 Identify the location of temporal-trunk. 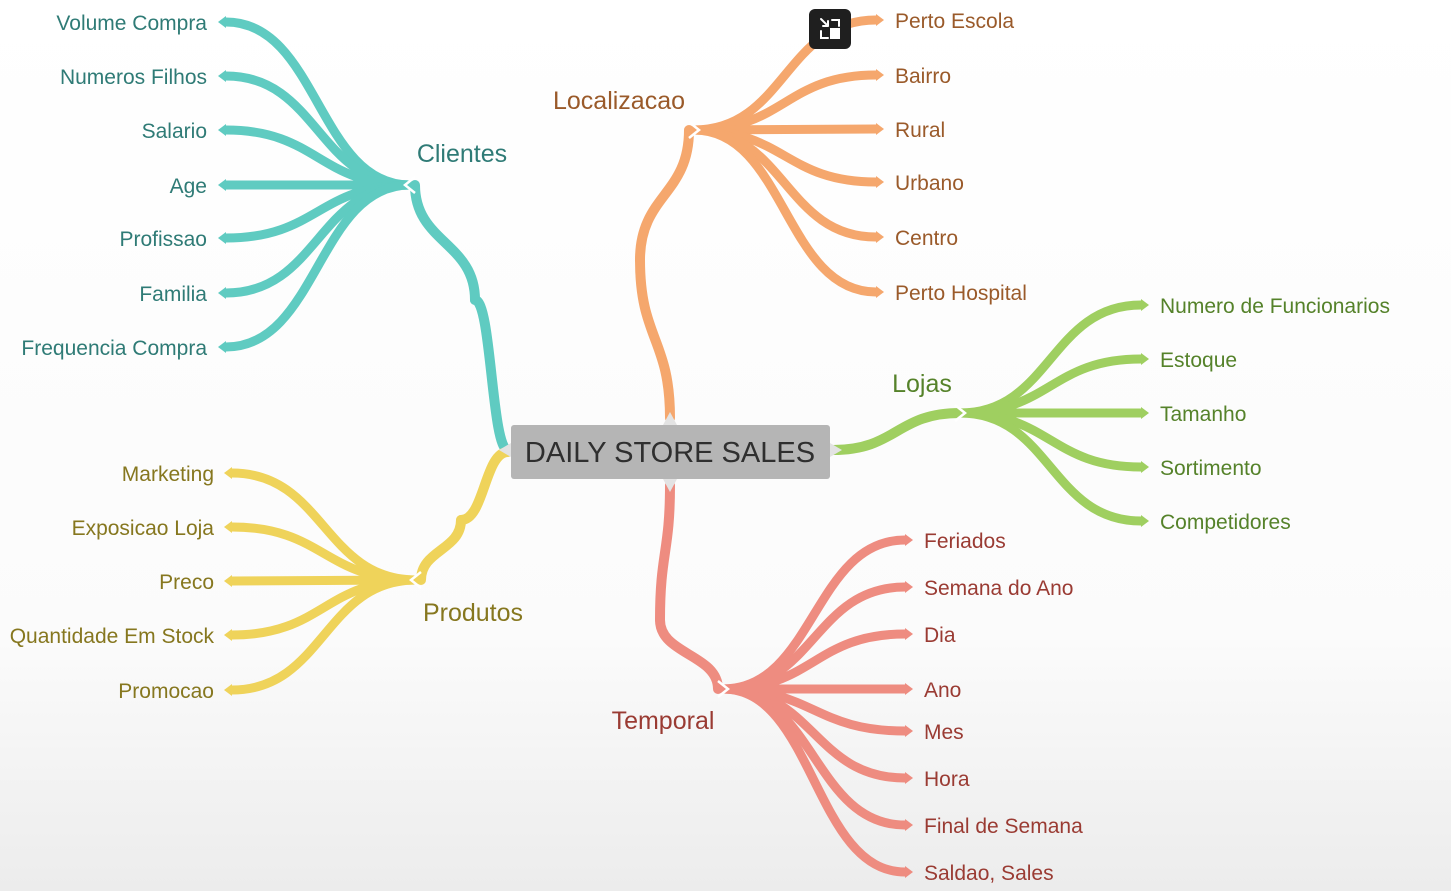
(665, 552).